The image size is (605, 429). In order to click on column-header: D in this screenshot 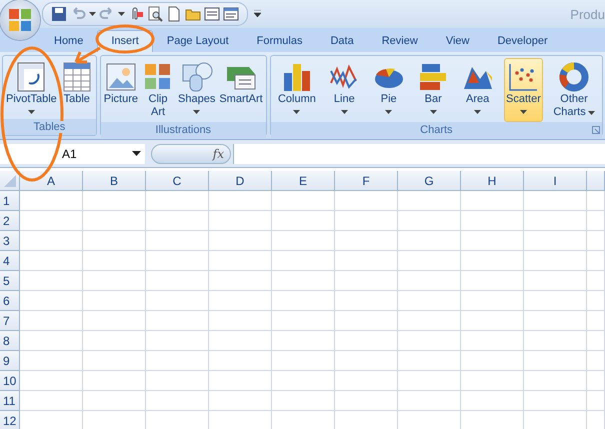, I will do `click(240, 181)`.